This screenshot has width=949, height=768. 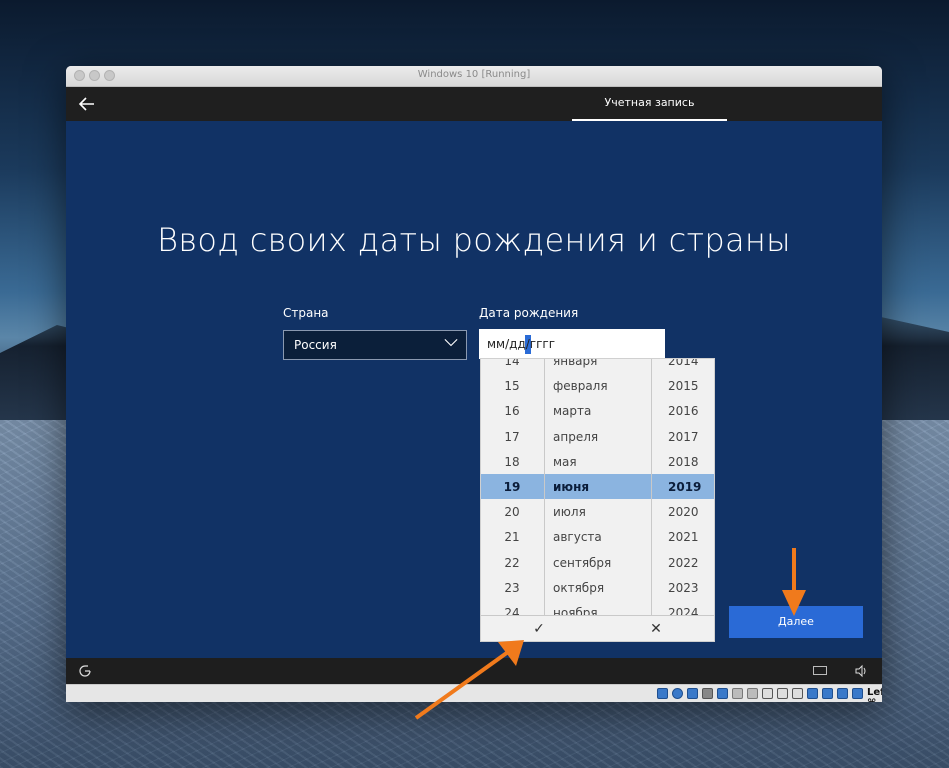 What do you see at coordinates (598, 608) in the screenshot?
I see `month-option: ноября` at bounding box center [598, 608].